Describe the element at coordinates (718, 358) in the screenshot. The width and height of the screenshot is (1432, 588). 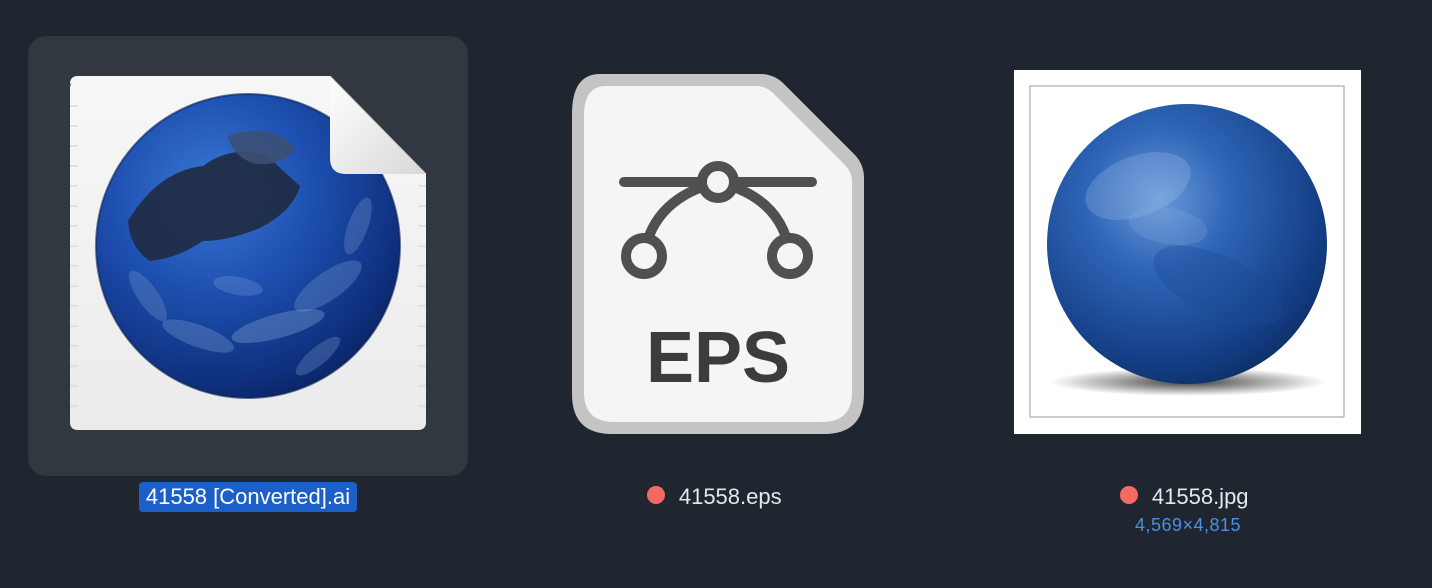
I see `eps-icon-text: EPS` at that location.